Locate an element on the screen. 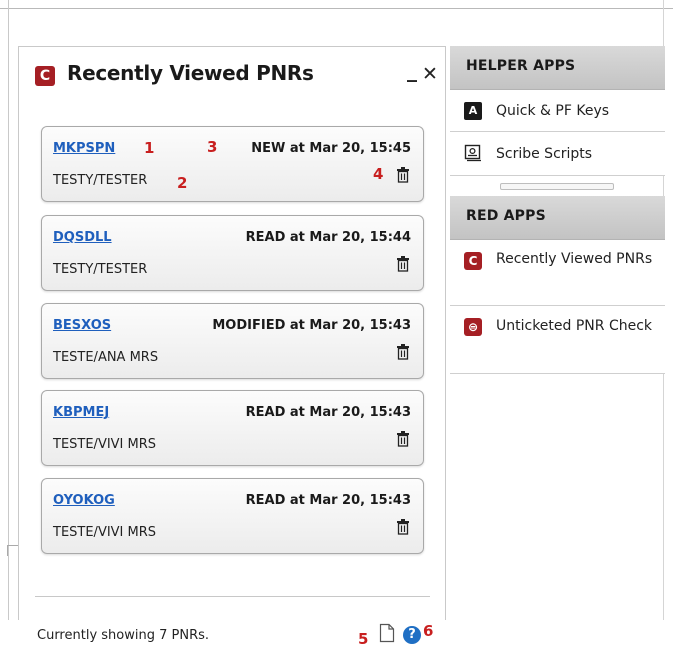 Image resolution: width=673 pixels, height=648 pixels. helper-apps-title: HELPER APPS is located at coordinates (521, 66).